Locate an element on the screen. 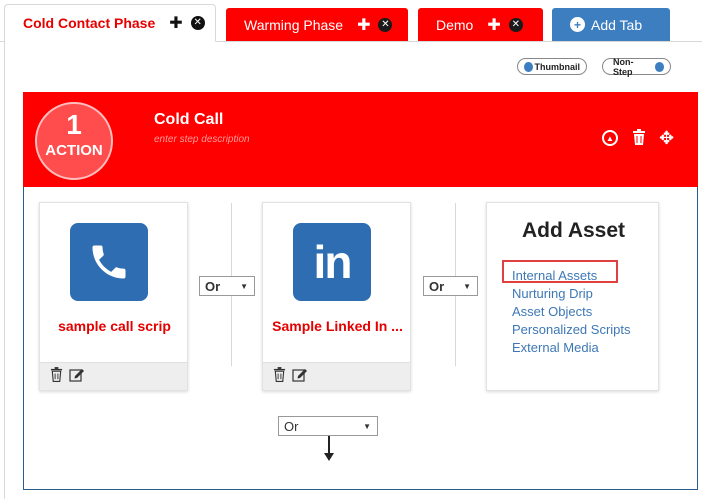  tab-label: Warming Phase is located at coordinates (294, 24).